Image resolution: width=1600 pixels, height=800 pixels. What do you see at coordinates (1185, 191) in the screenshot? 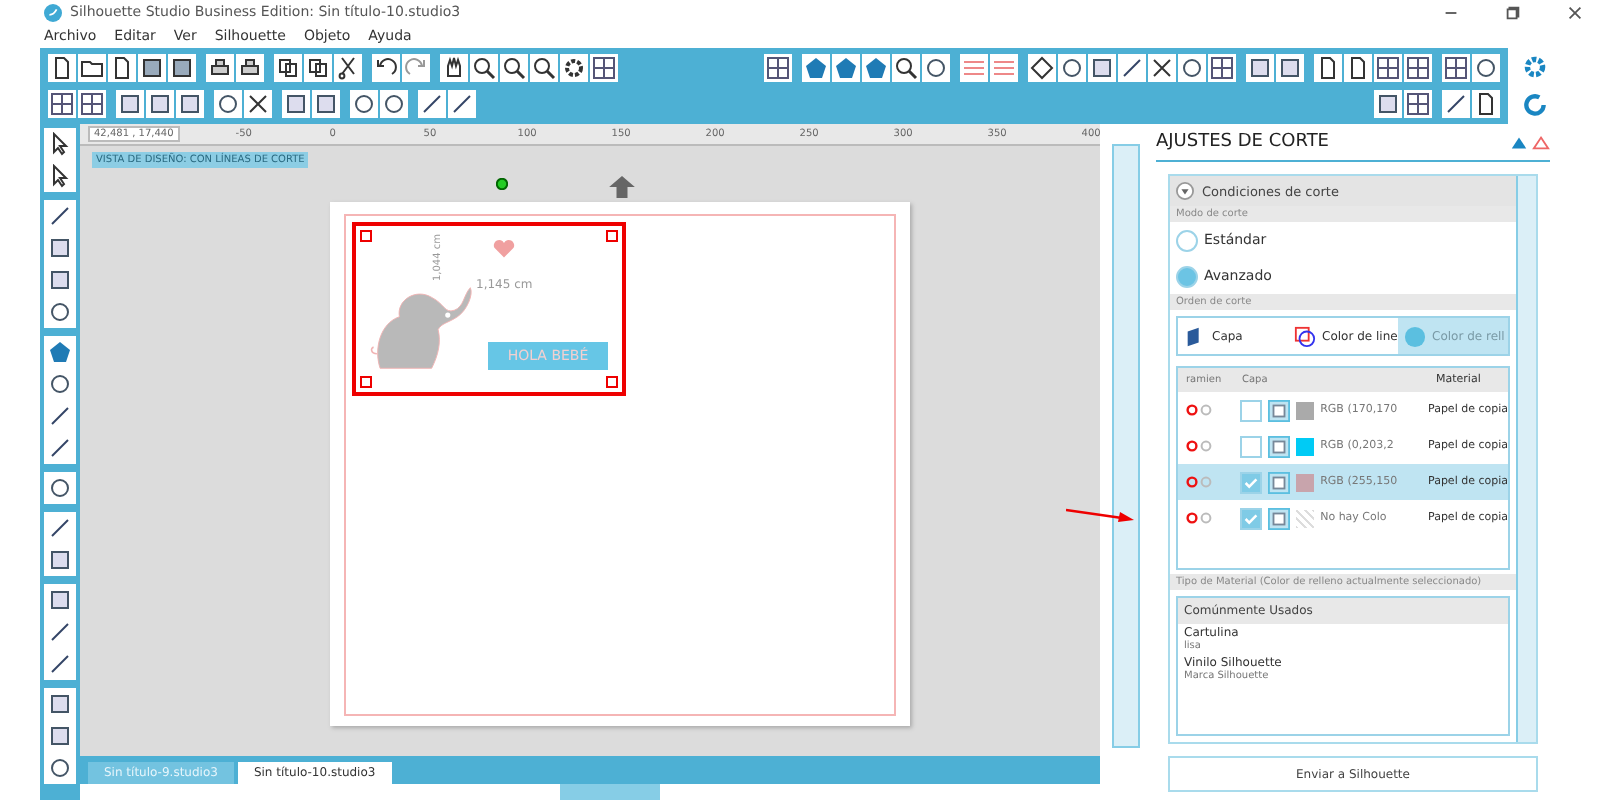
I see `collapse-icon` at bounding box center [1185, 191].